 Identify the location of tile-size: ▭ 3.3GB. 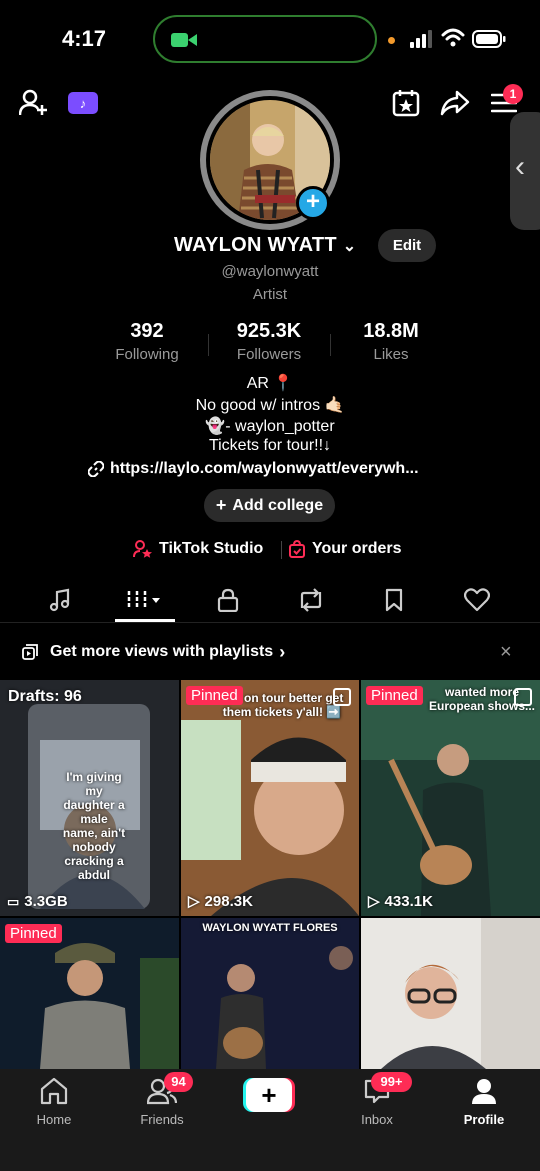
(37, 901).